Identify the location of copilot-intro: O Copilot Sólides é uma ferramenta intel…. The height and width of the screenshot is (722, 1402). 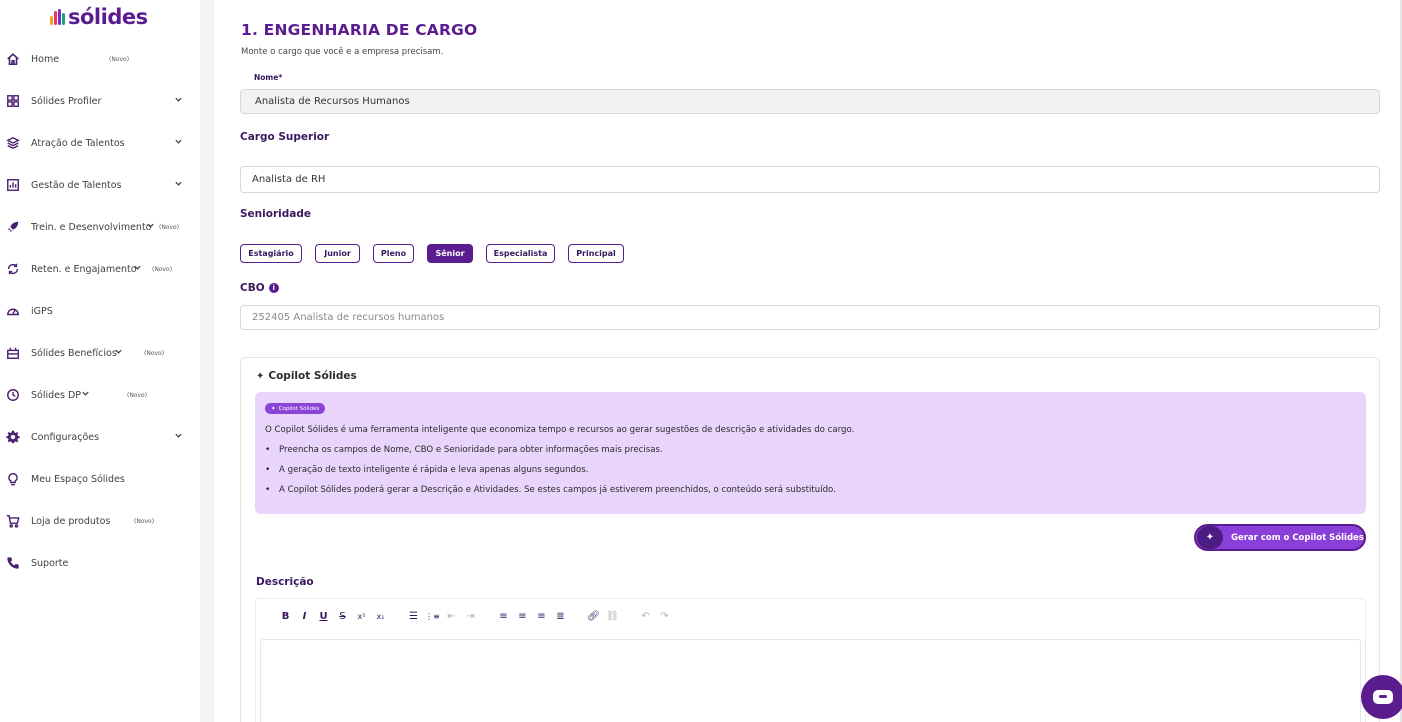
(560, 430).